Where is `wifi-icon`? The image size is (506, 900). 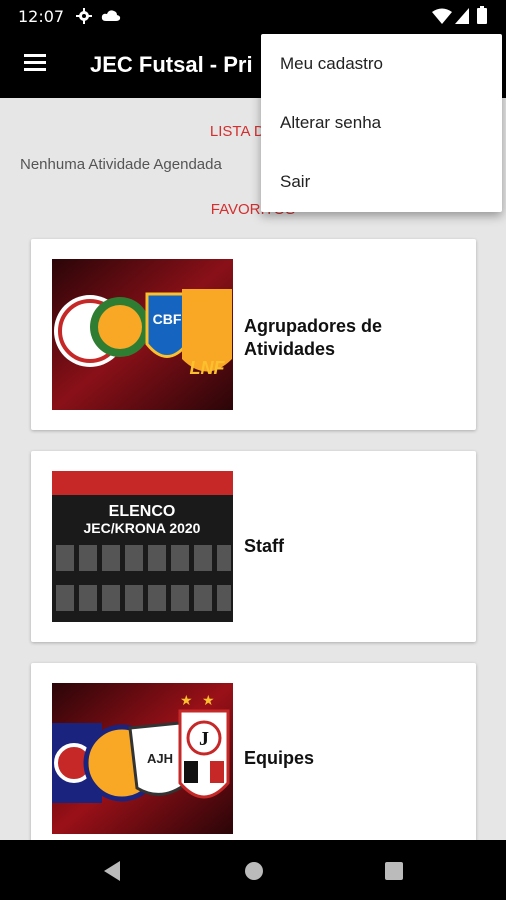 wifi-icon is located at coordinates (442, 16).